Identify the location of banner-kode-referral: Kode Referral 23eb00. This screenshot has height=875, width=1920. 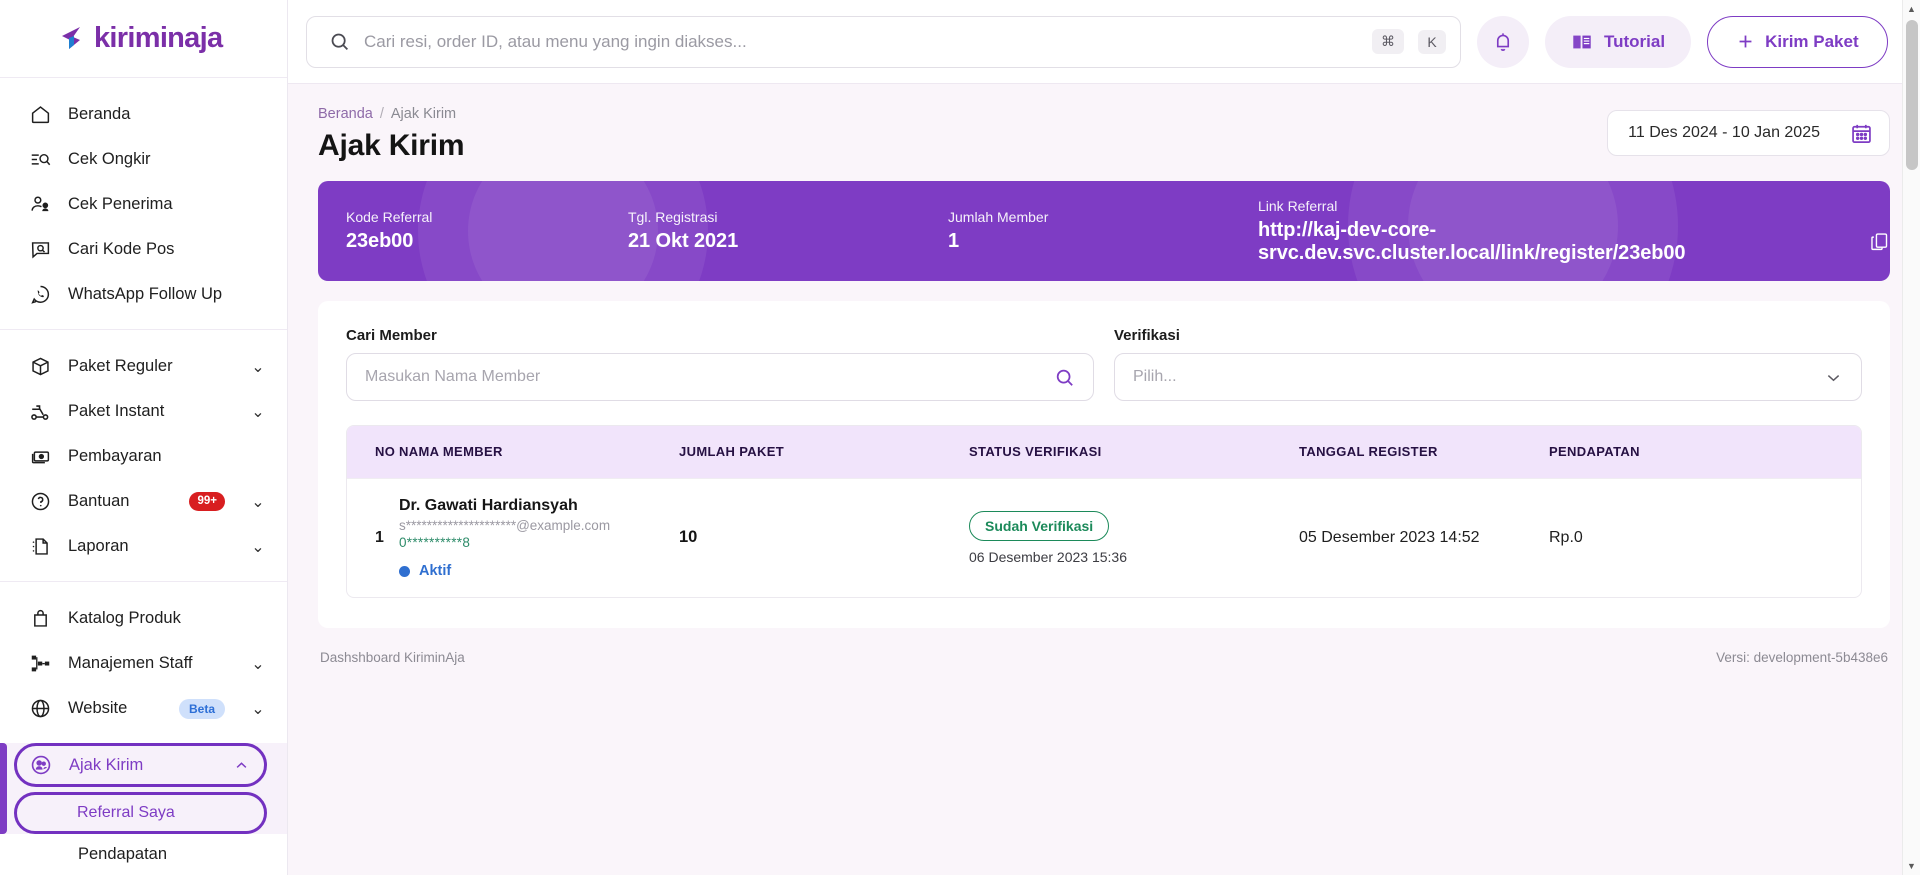
(487, 231).